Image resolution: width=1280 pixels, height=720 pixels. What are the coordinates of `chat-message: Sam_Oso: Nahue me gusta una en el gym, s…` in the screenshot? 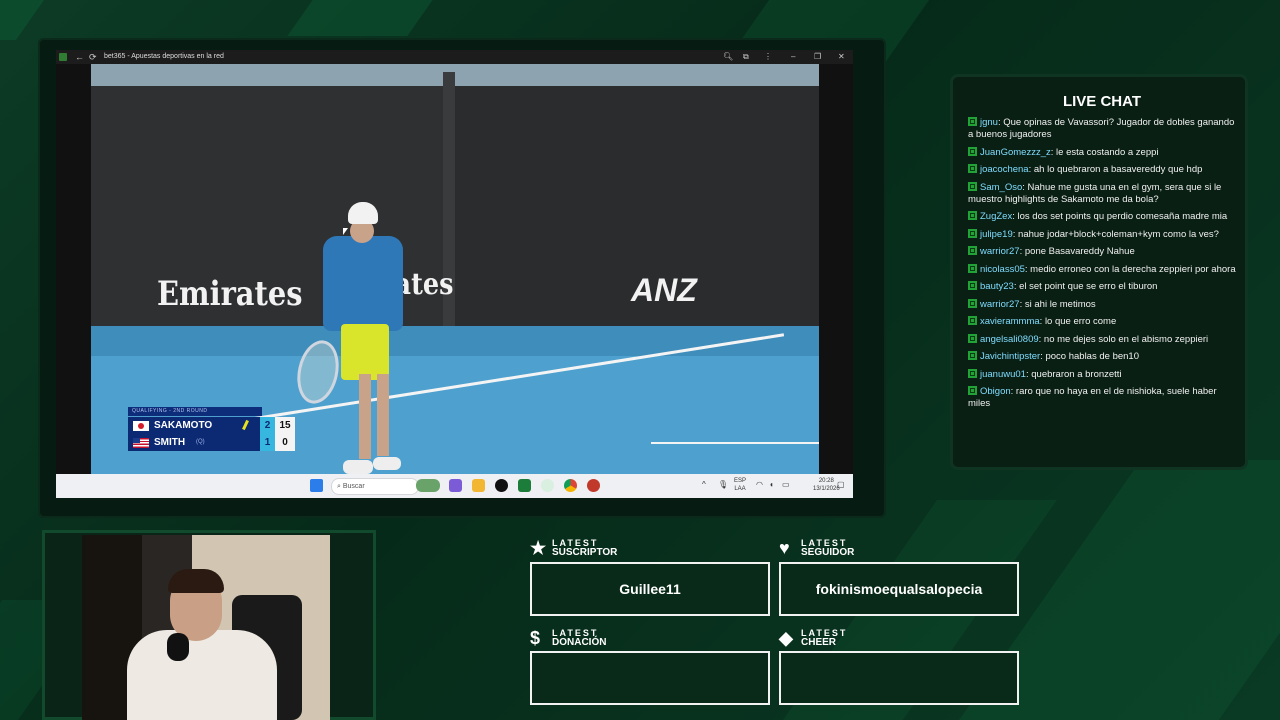 It's located at (1103, 193).